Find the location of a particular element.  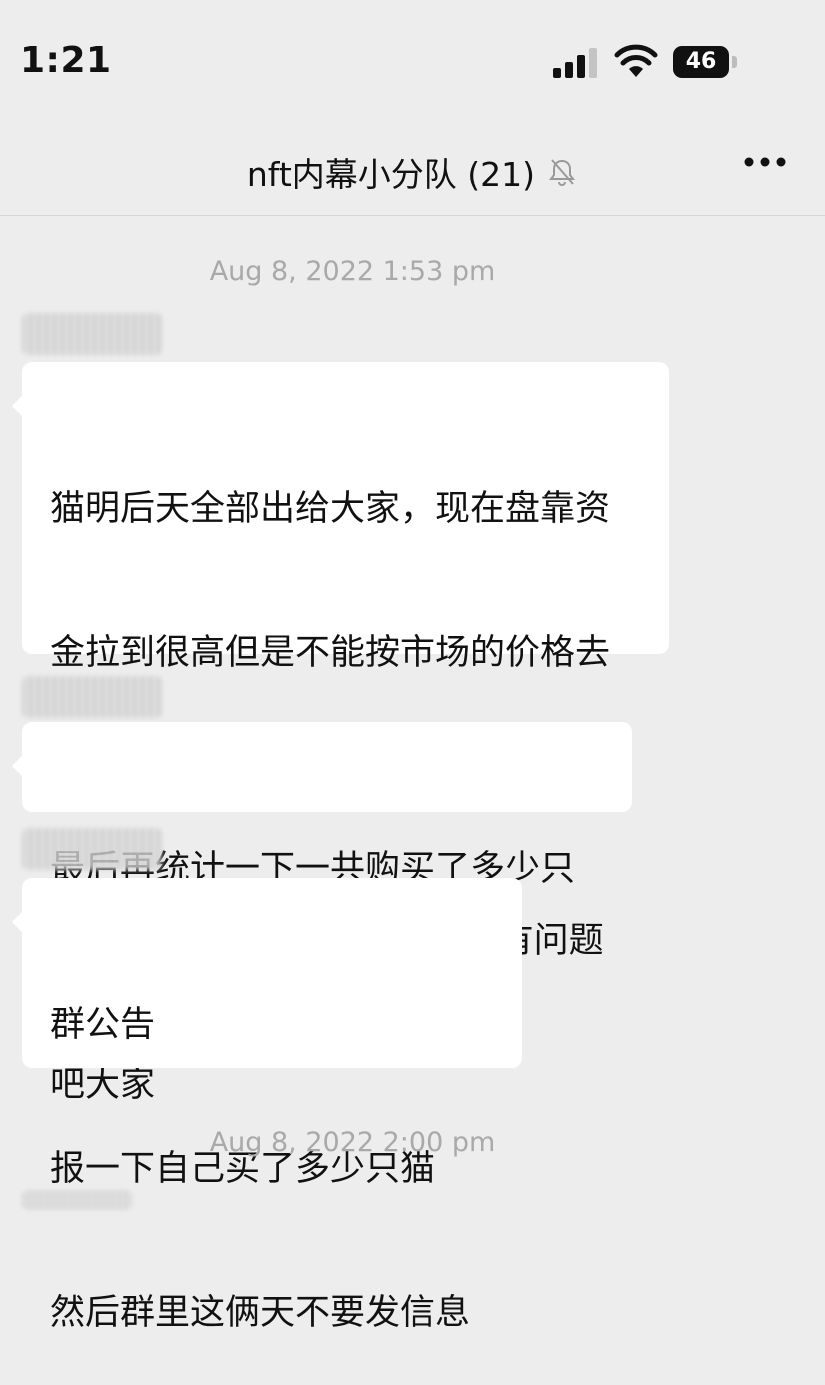

more-dots-icon is located at coordinates (765, 162).